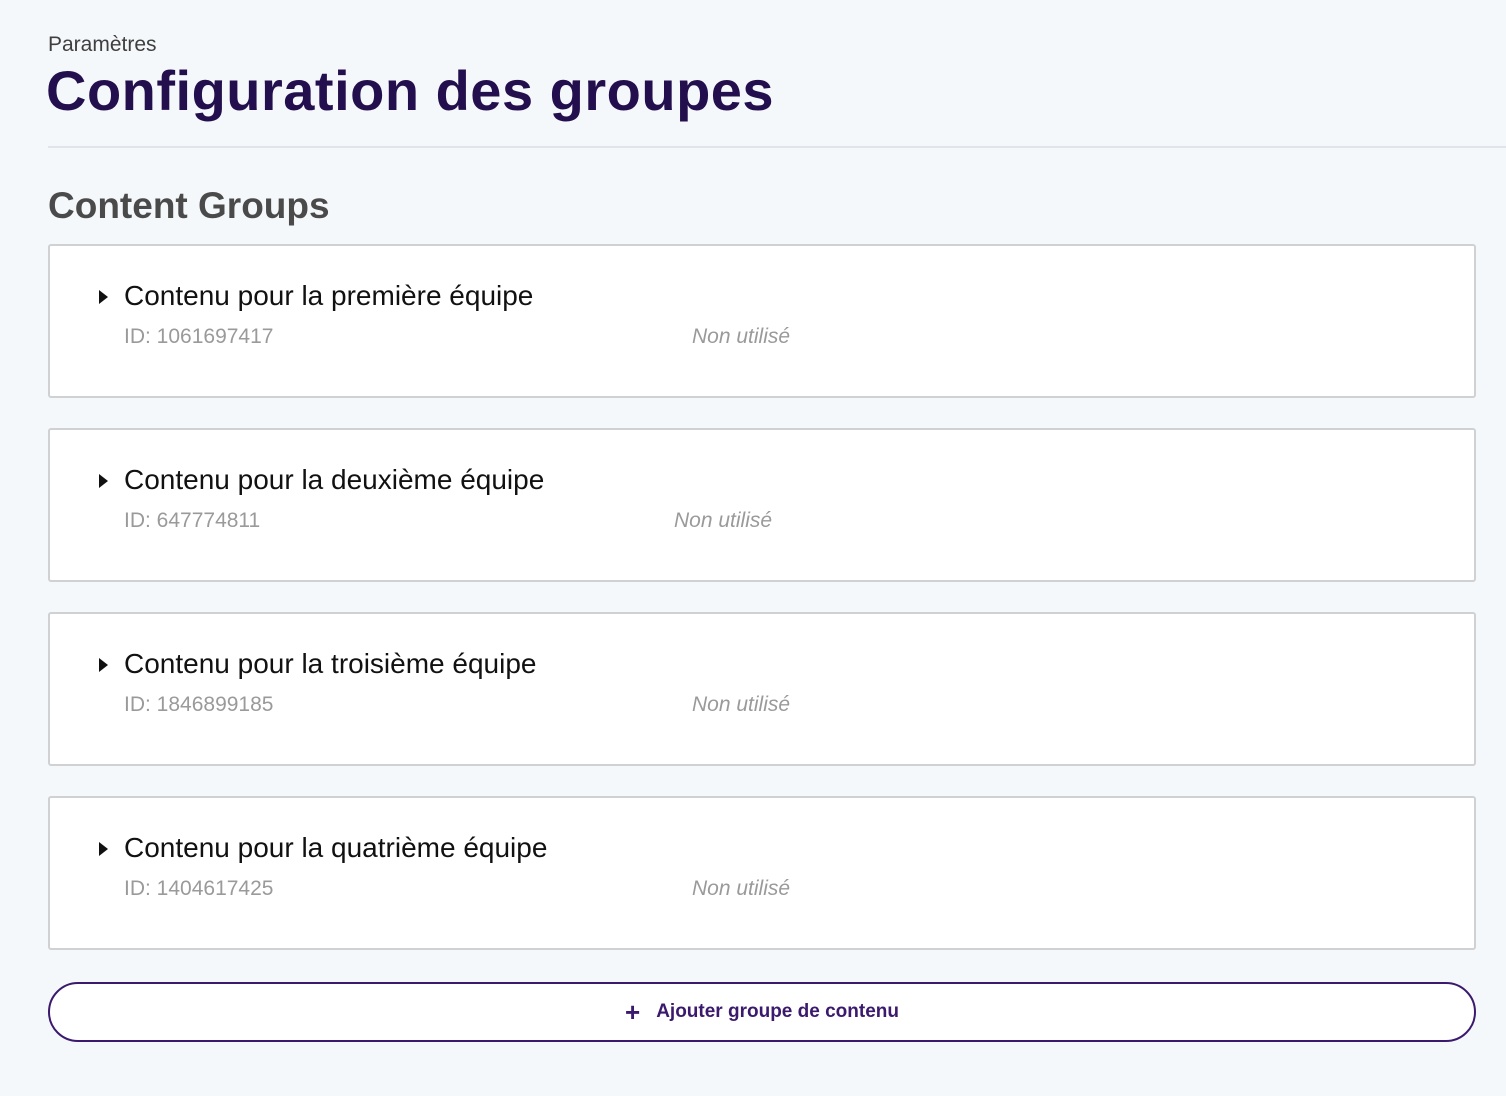 Image resolution: width=1506 pixels, height=1096 pixels. I want to click on group-name: Contenu pour la première équipe, so click(328, 296).